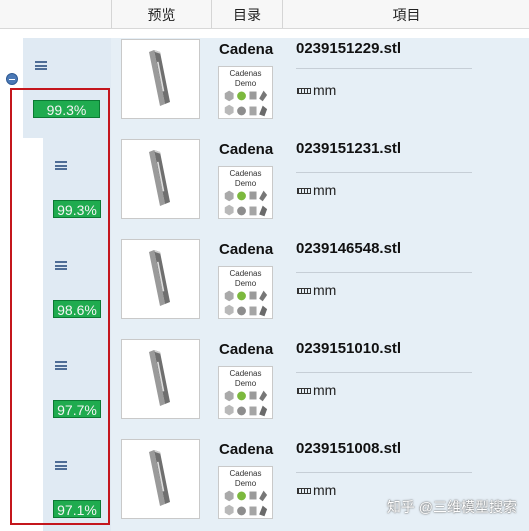 This screenshot has width=529, height=531. What do you see at coordinates (55, 14) in the screenshot?
I see `column-header-controls` at bounding box center [55, 14].